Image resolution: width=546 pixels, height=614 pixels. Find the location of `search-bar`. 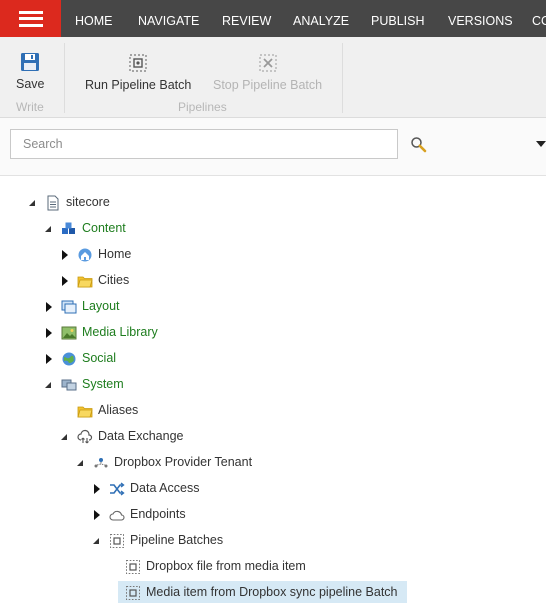

search-bar is located at coordinates (273, 147).